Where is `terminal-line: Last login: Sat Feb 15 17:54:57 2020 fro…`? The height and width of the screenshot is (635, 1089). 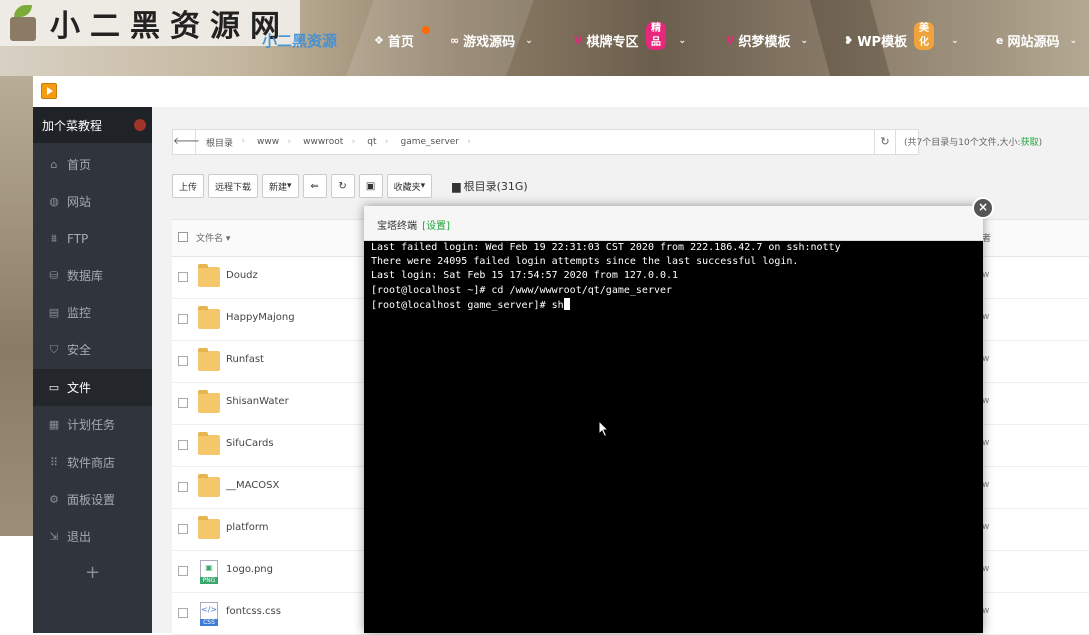
terminal-line: Last login: Sat Feb 15 17:54:57 2020 fro… is located at coordinates (525, 276).